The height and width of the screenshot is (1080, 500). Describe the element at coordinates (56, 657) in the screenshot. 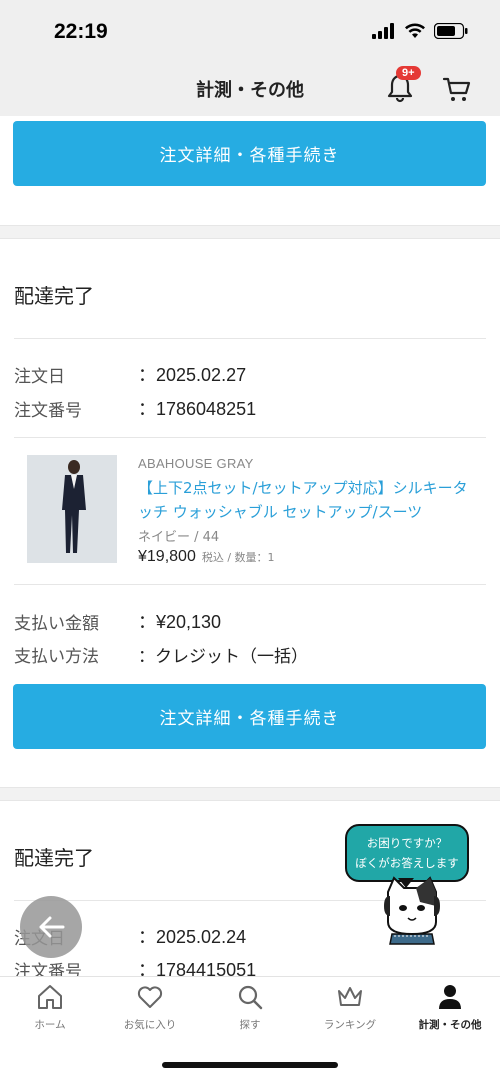

I see `payment-method-label: 支払い方法` at that location.